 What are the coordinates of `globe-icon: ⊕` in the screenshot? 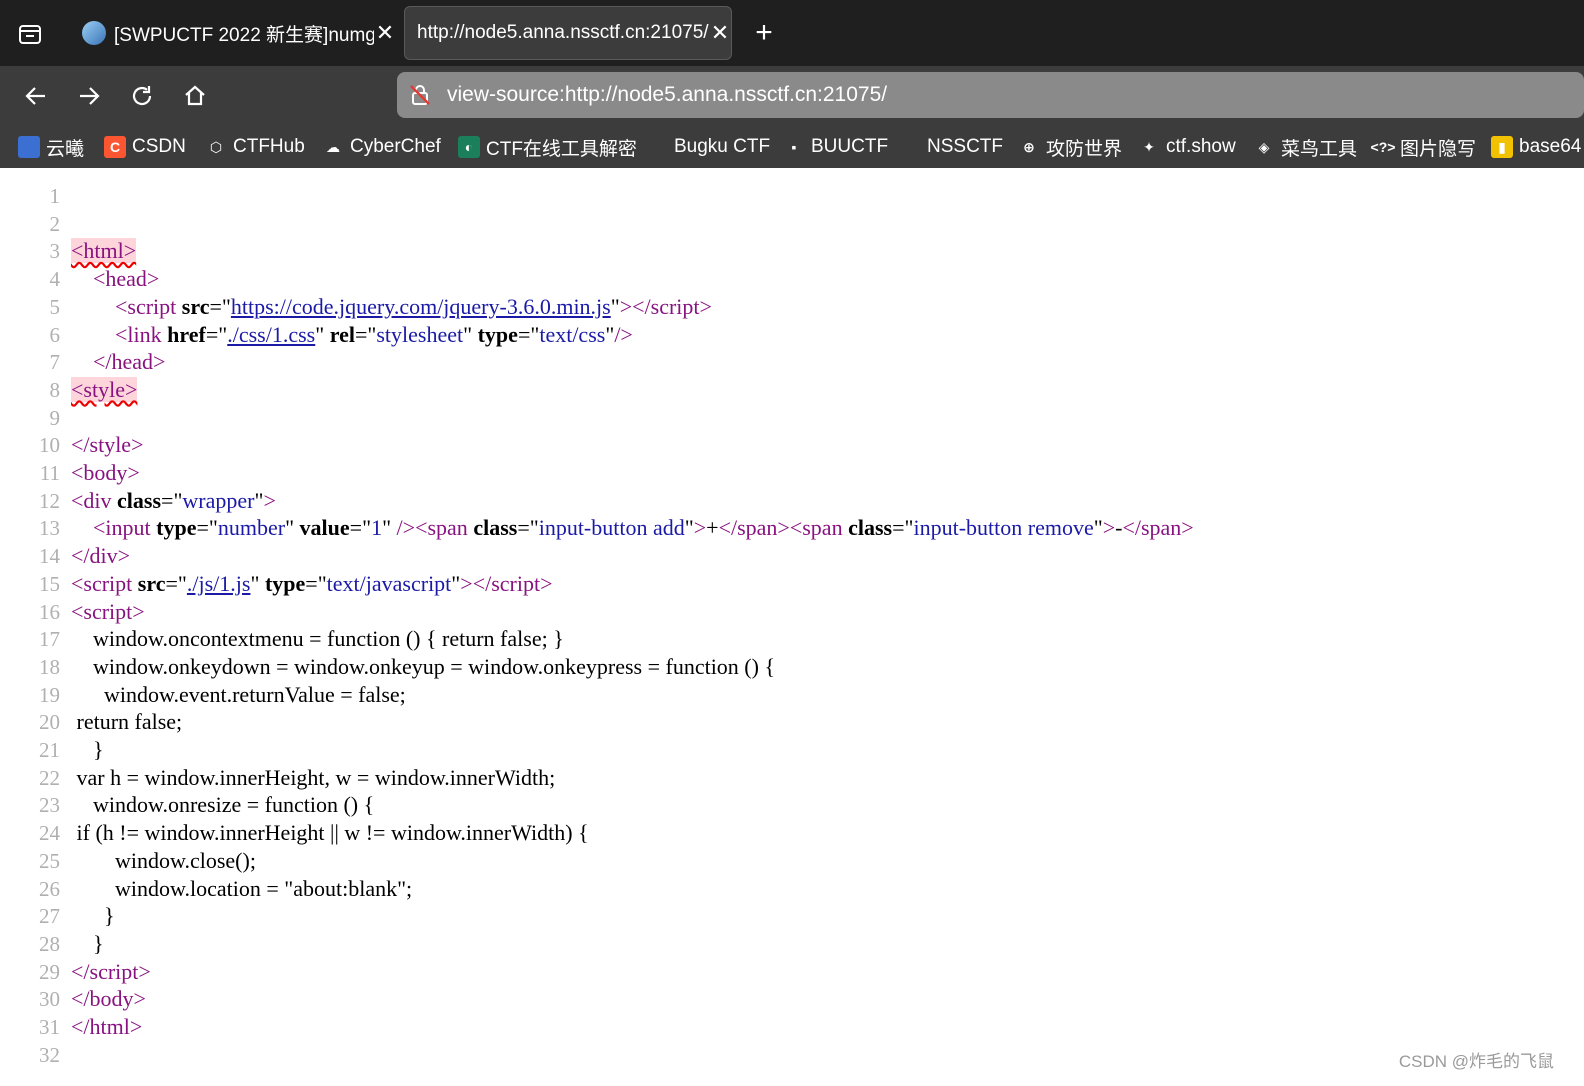 It's located at (1029, 147).